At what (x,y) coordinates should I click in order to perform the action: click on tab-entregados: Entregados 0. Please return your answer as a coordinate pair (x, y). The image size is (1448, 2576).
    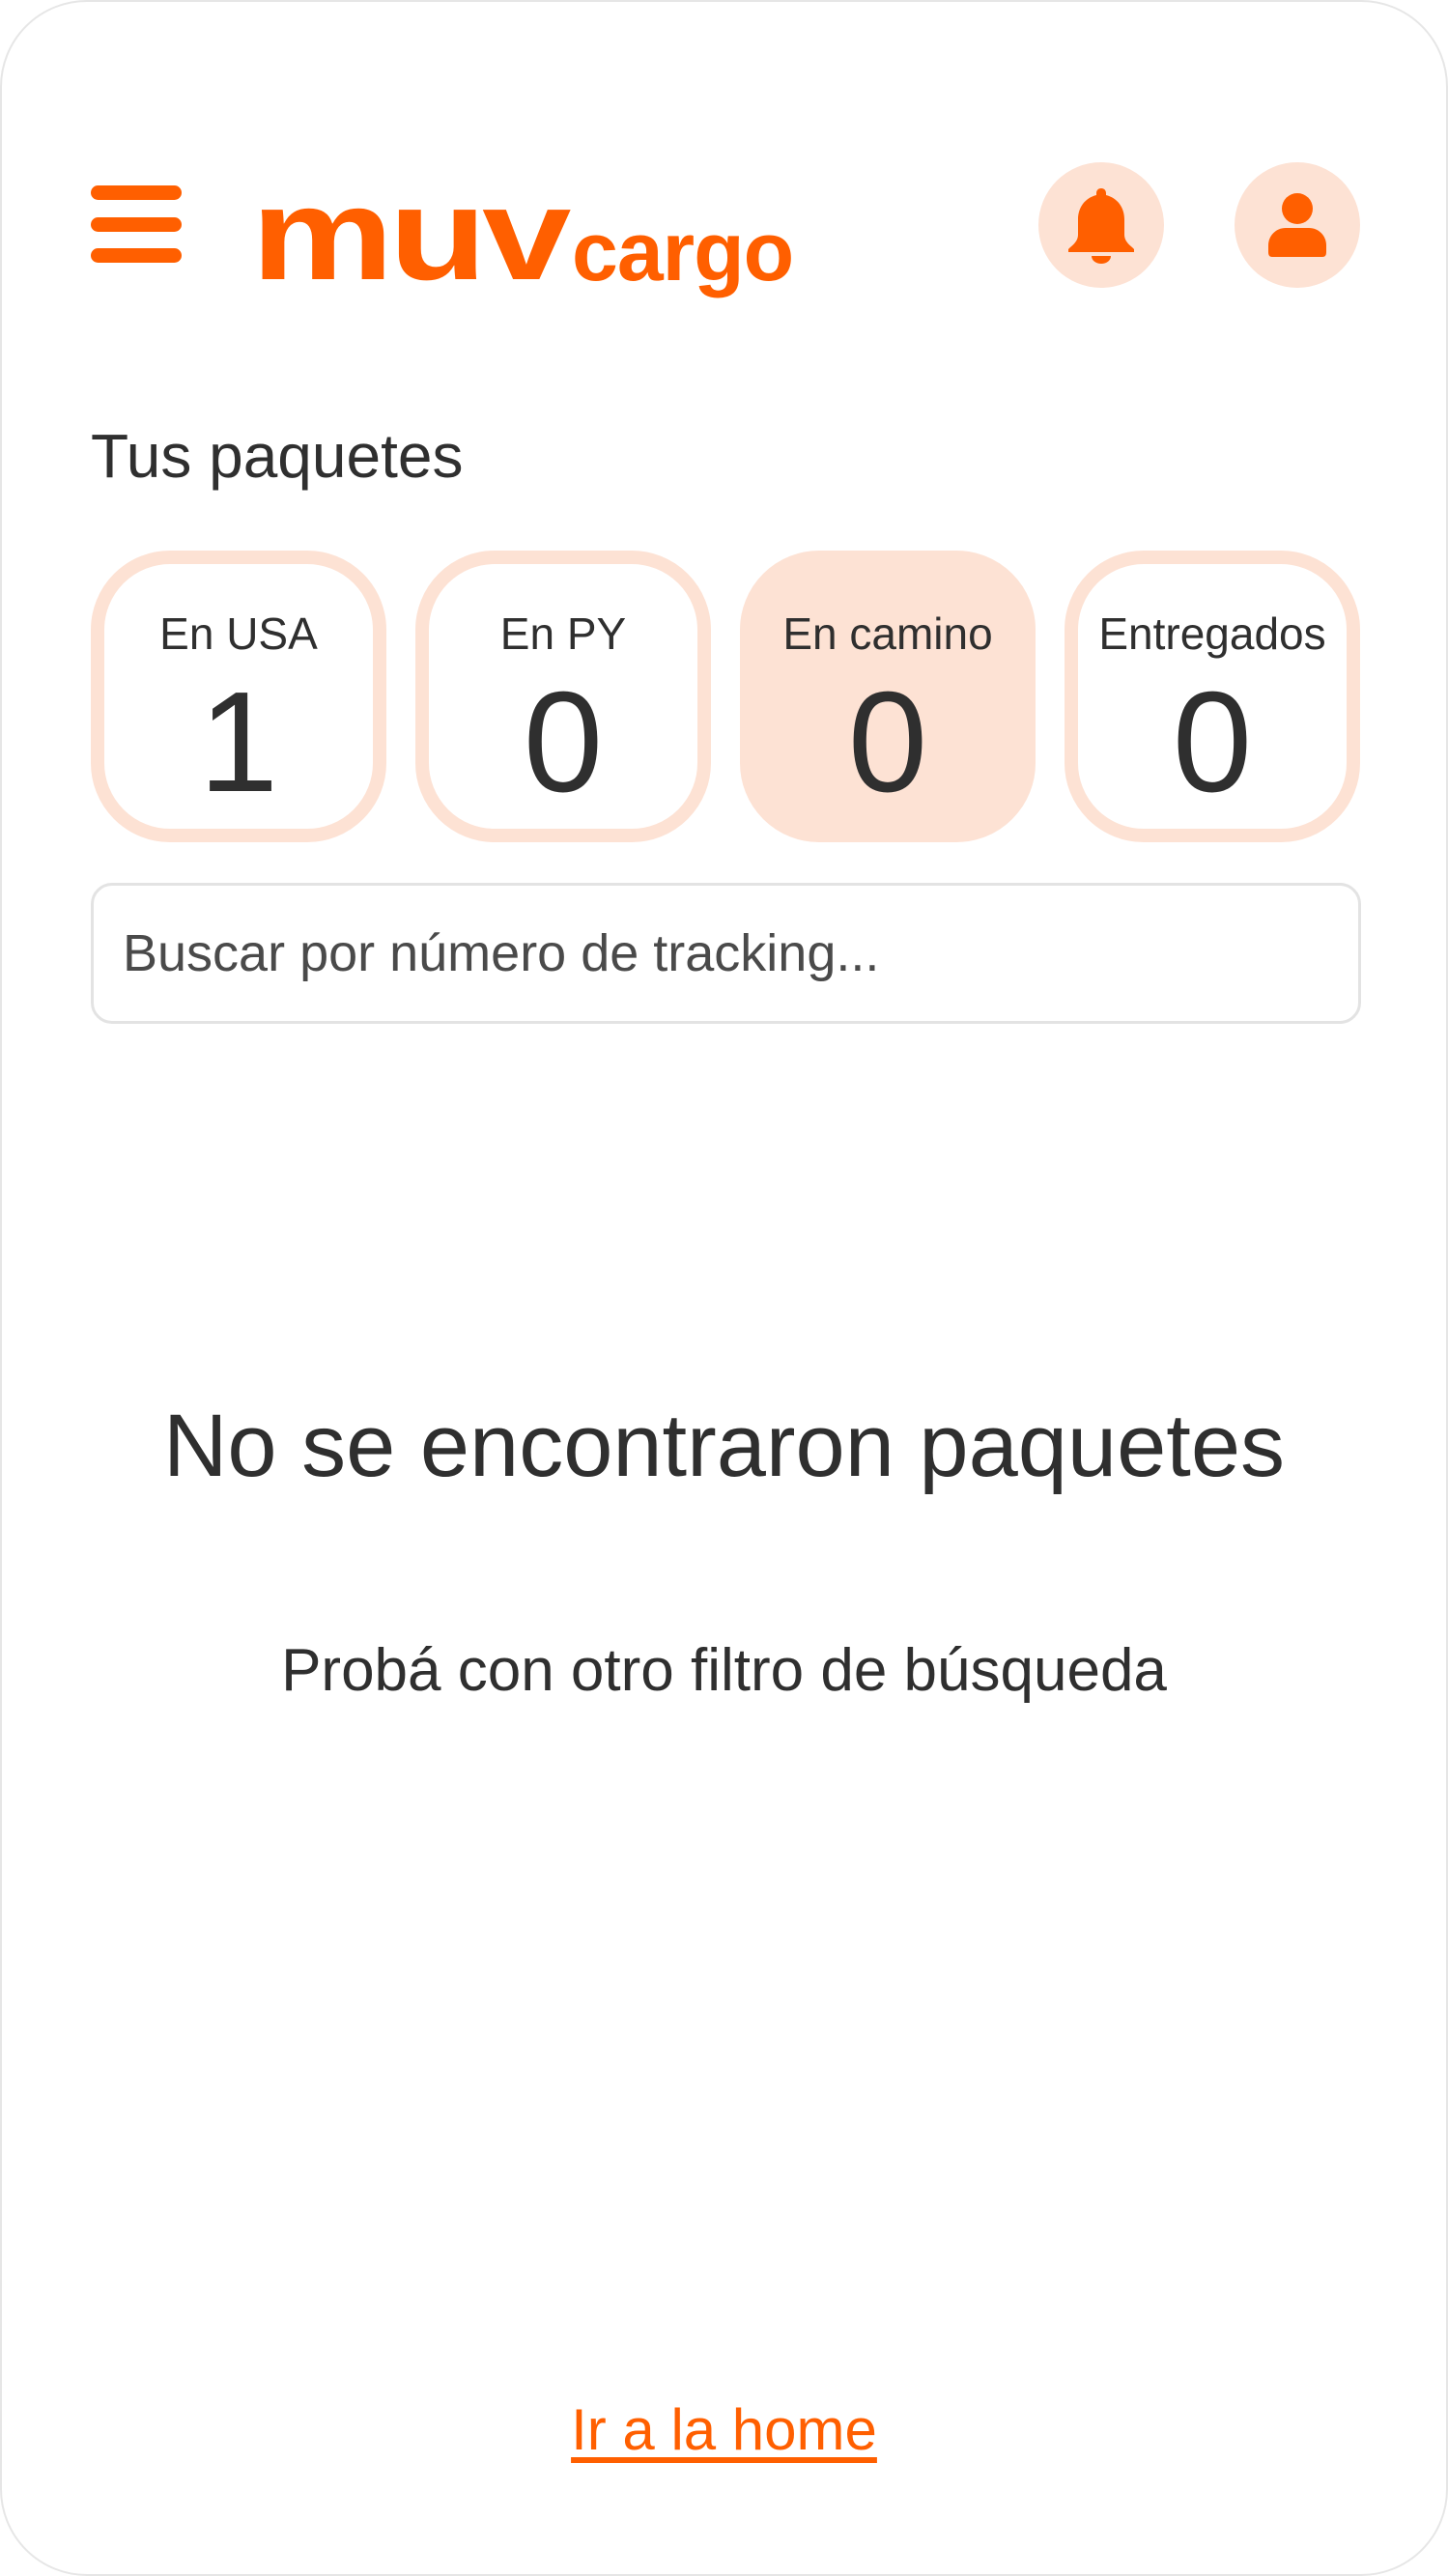
    Looking at the image, I should click on (1212, 696).